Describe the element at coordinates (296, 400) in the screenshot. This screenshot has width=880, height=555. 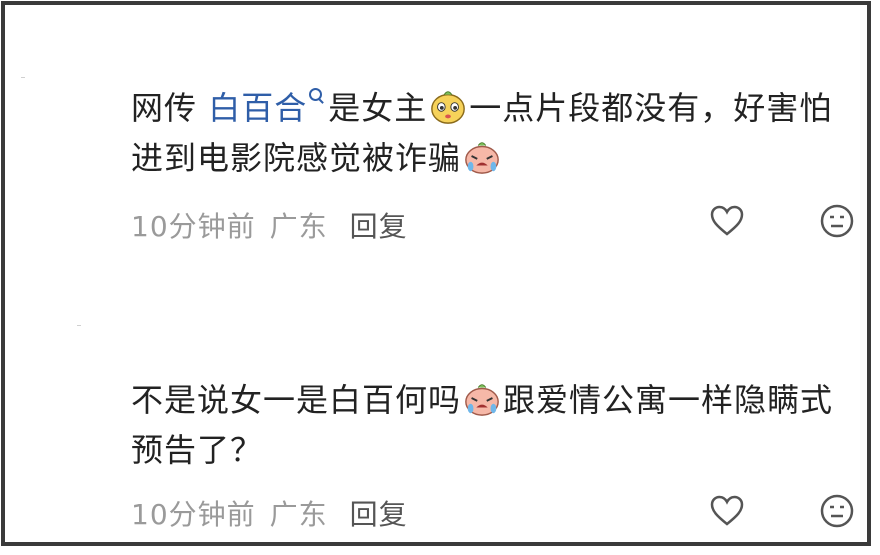
I see `comment-text-part: 不是说女一是白百何吗` at that location.